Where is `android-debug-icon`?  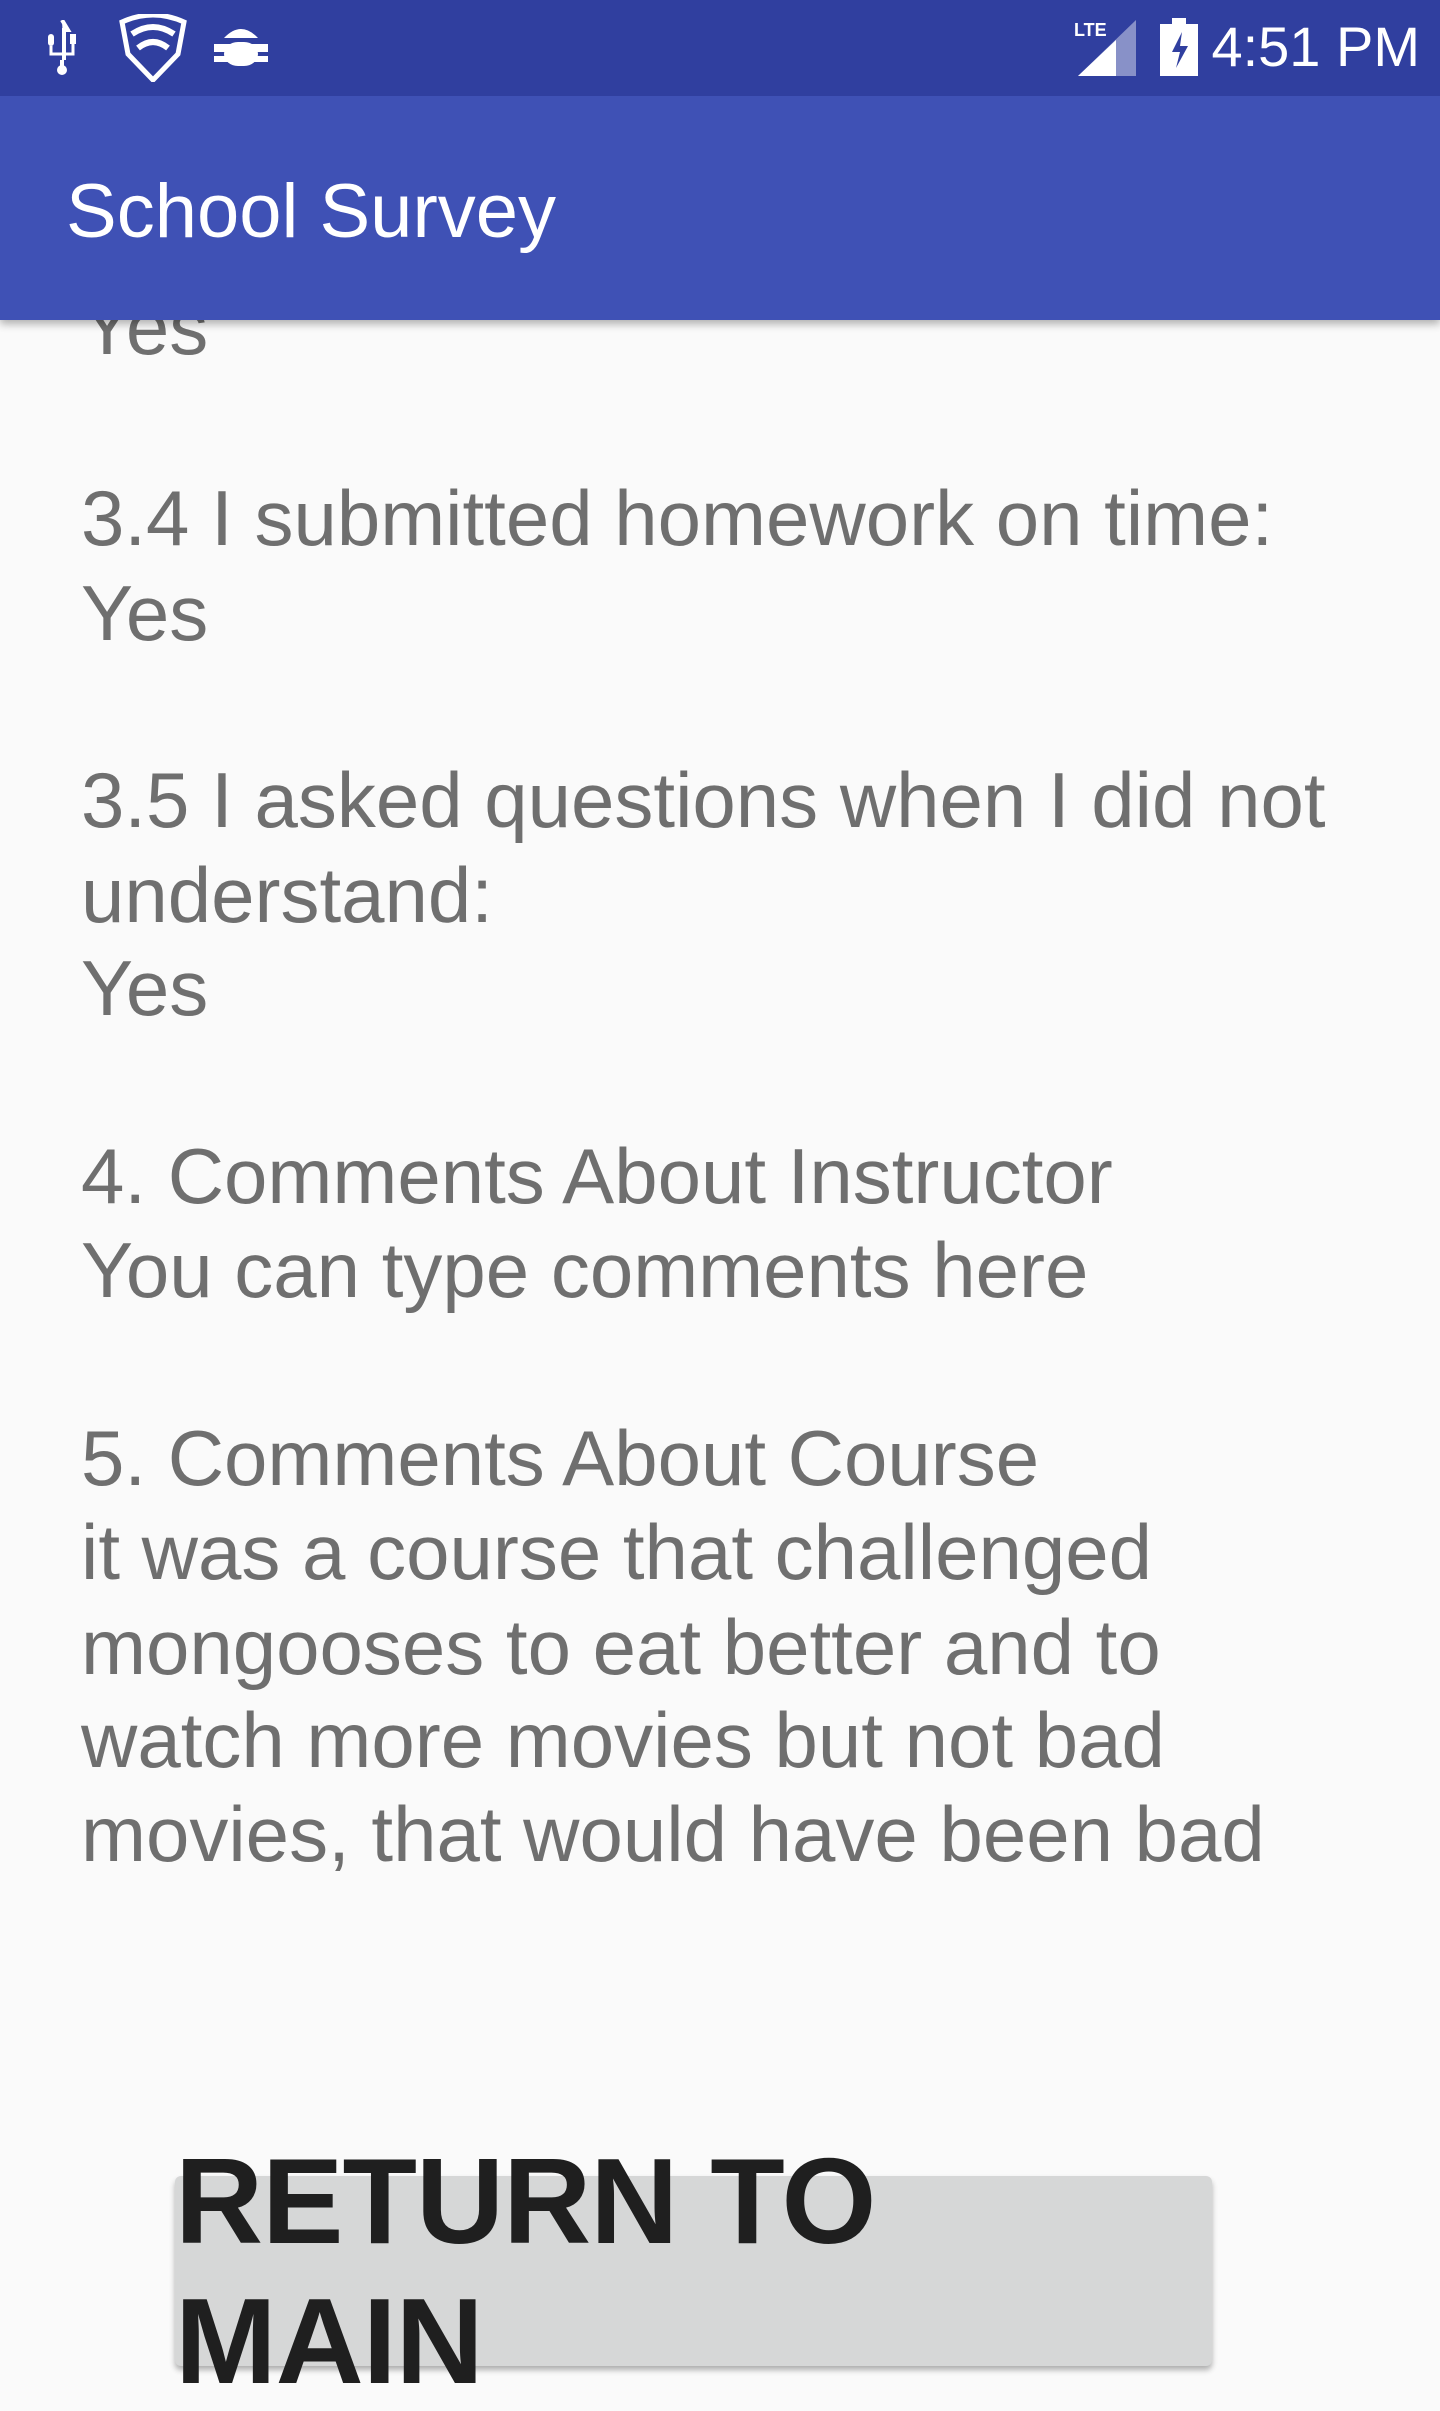 android-debug-icon is located at coordinates (241, 47).